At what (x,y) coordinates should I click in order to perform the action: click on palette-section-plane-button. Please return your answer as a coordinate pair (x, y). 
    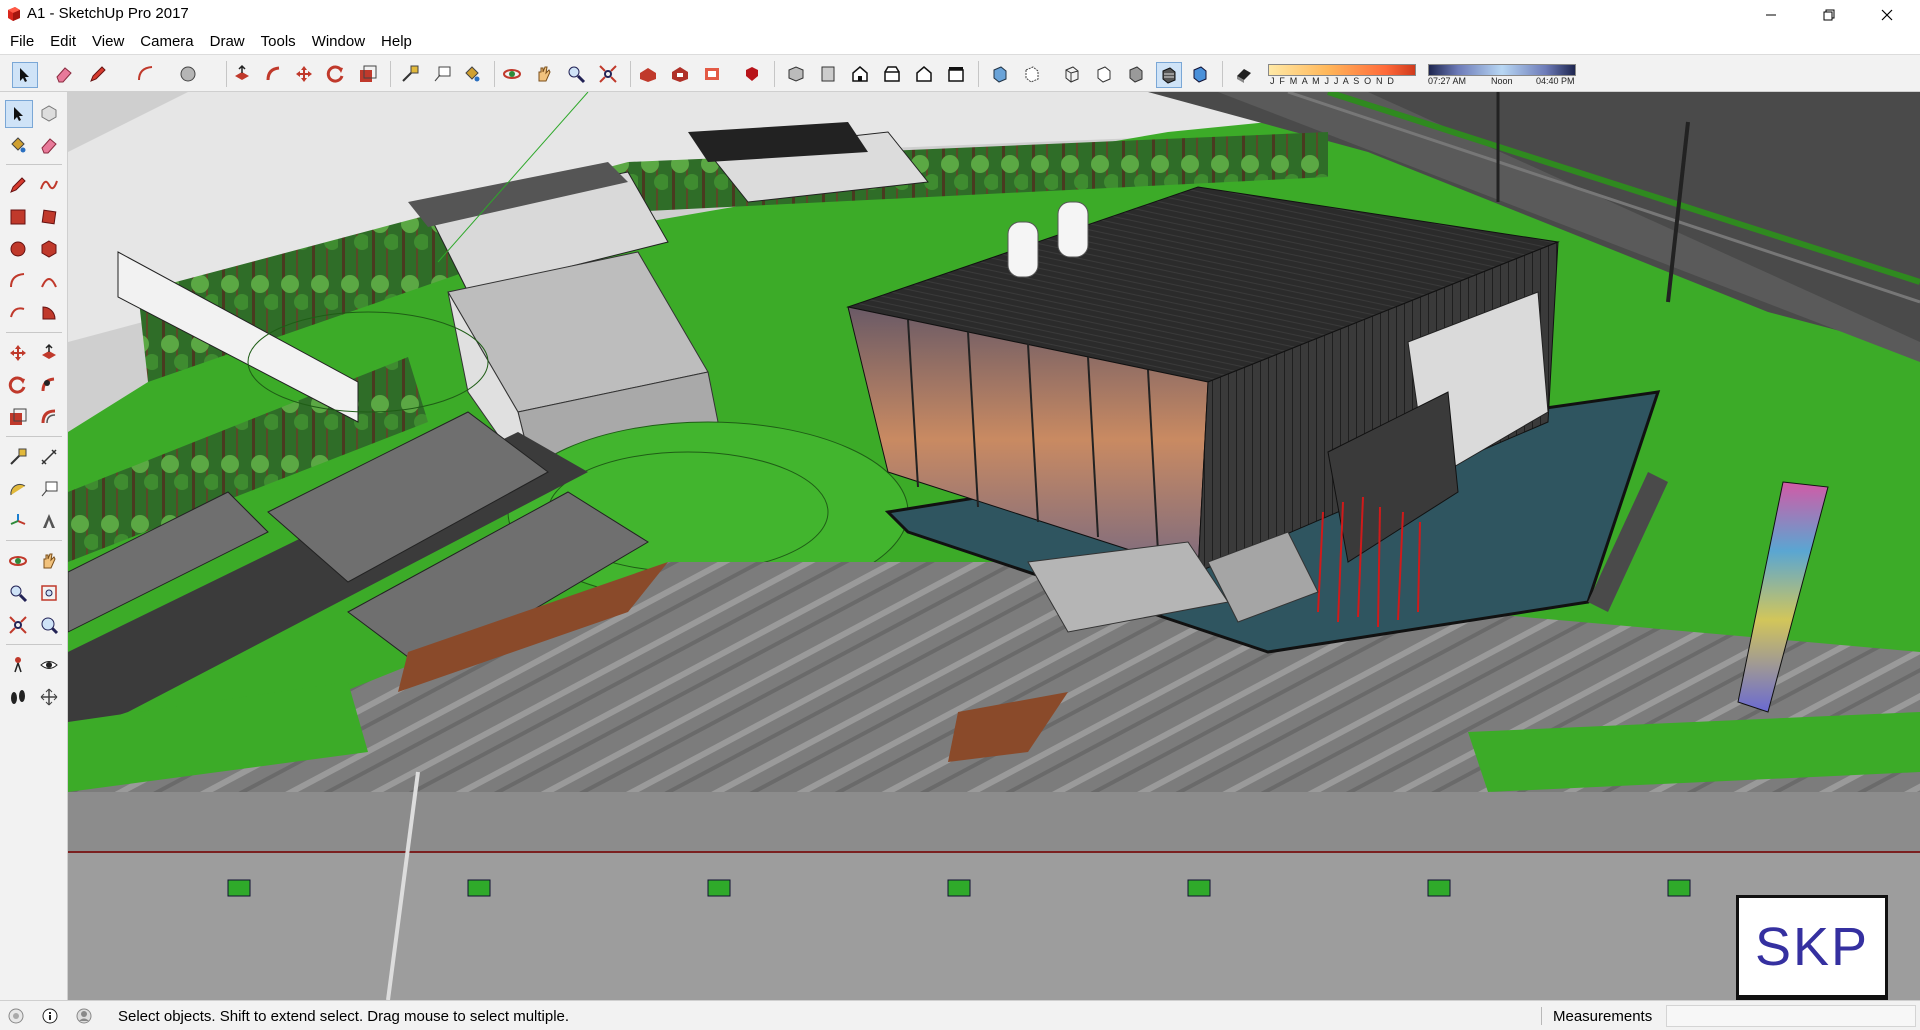
    Looking at the image, I should click on (49, 697).